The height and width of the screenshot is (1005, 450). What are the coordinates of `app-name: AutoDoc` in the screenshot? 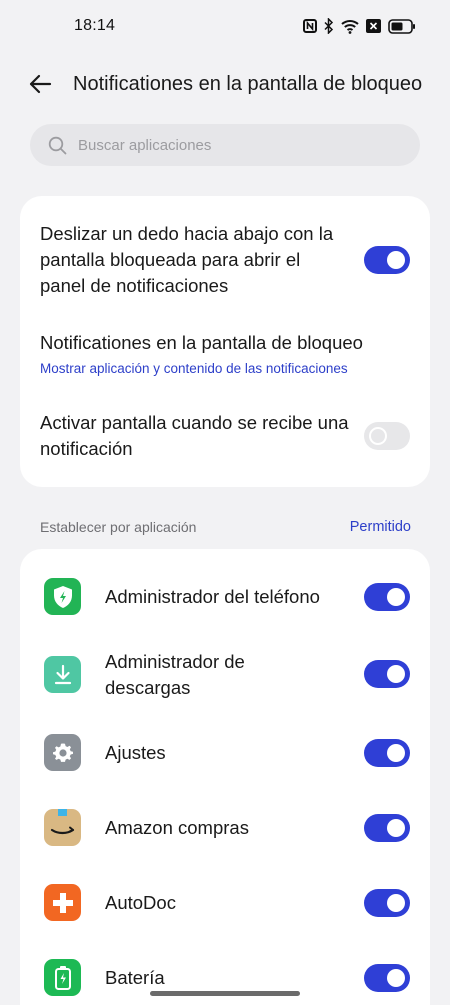 It's located at (140, 902).